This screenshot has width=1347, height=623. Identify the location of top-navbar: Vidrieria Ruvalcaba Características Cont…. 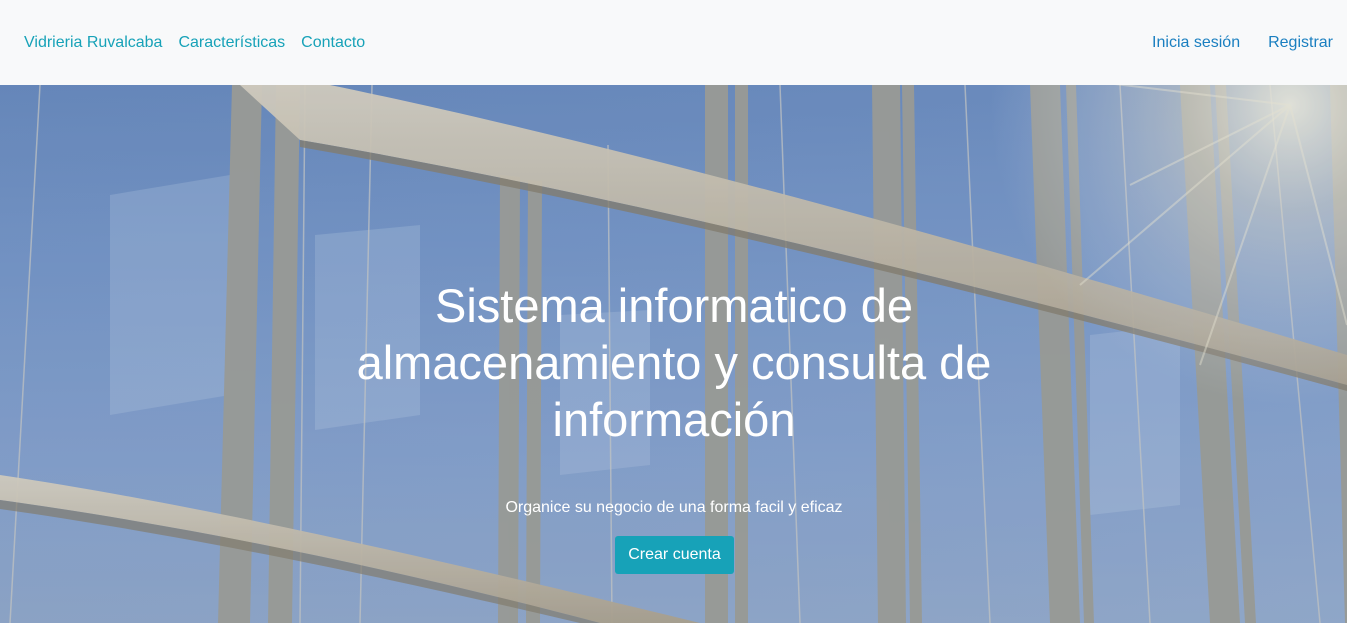
(673, 42).